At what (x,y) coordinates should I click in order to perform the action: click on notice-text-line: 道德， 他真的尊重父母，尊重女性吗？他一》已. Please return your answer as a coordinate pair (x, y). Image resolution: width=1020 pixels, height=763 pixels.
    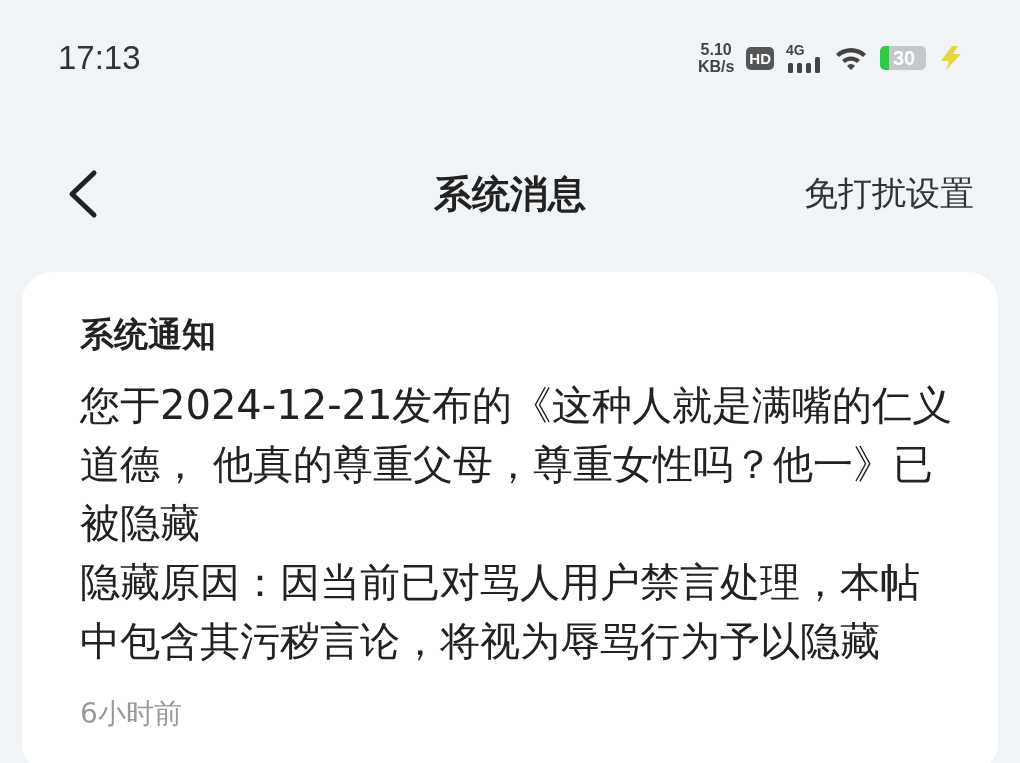
    Looking at the image, I should click on (506, 464).